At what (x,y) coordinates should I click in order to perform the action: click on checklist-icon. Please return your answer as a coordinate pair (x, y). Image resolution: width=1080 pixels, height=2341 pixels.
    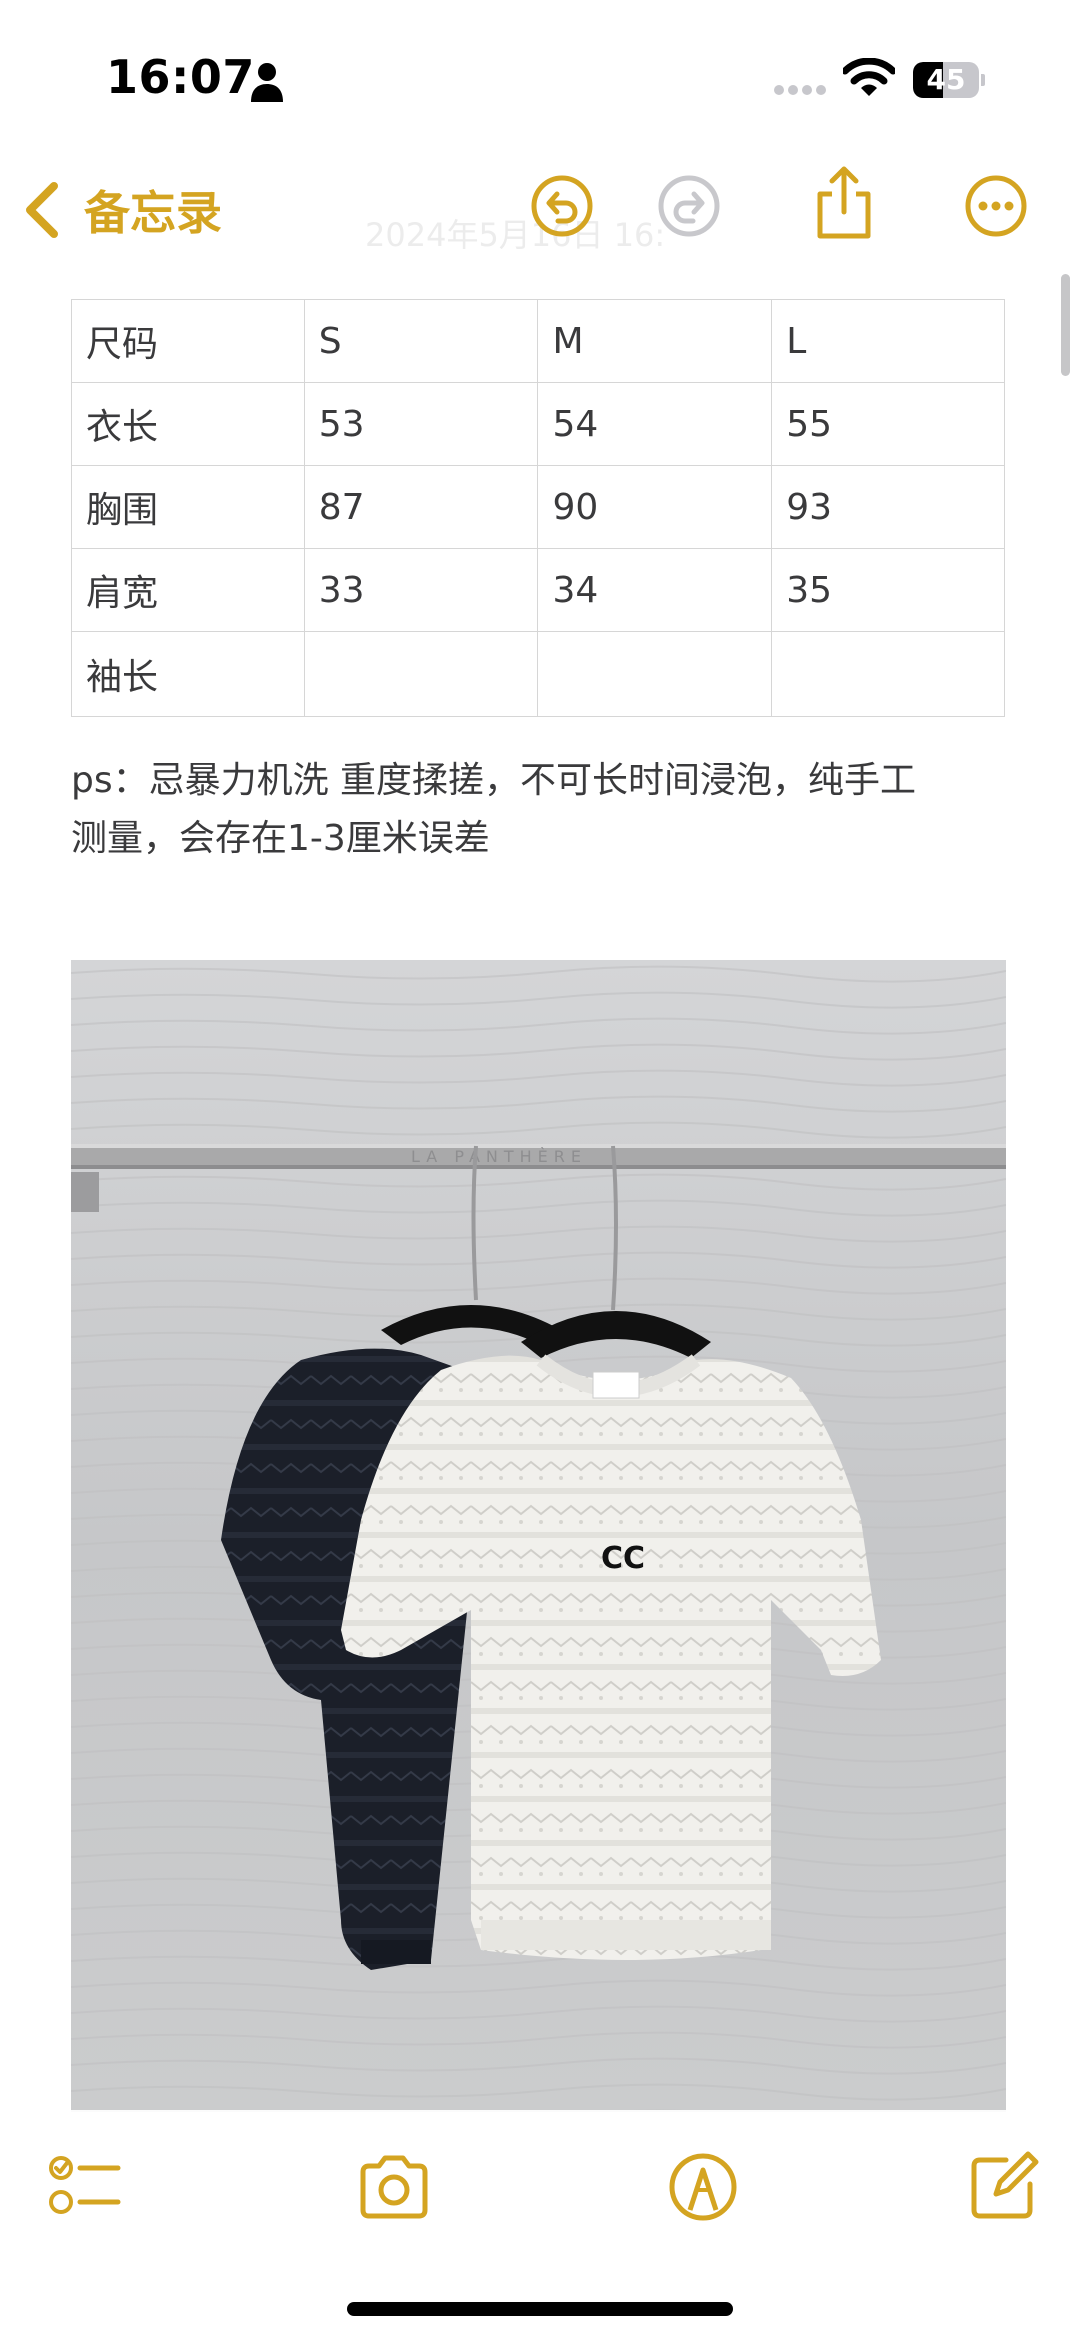
    Looking at the image, I should click on (85, 2187).